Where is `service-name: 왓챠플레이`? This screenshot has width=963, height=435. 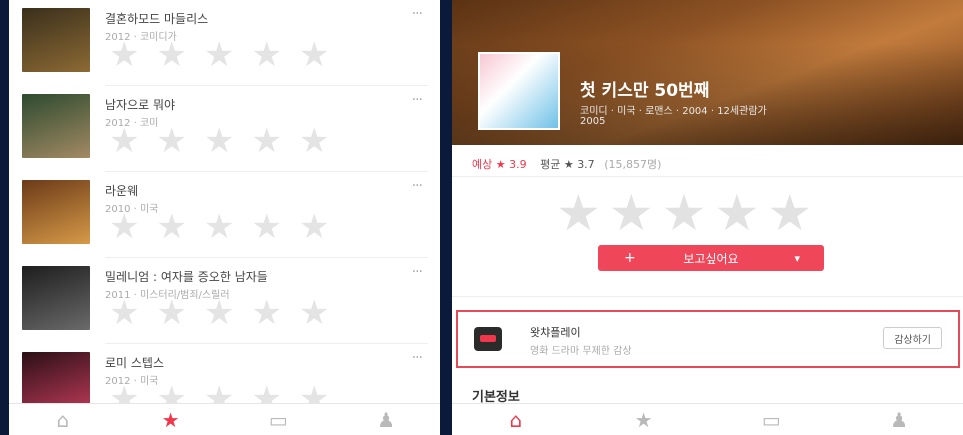
service-name: 왓챠플레이 is located at coordinates (555, 332).